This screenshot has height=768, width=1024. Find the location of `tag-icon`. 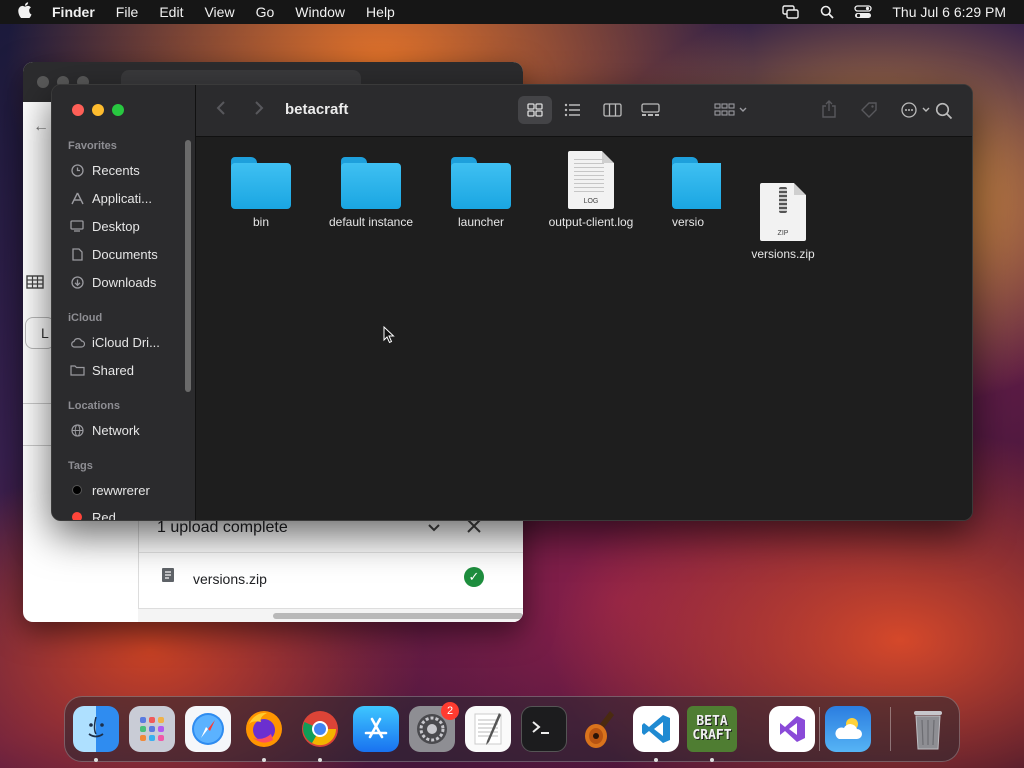

tag-icon is located at coordinates (869, 110).